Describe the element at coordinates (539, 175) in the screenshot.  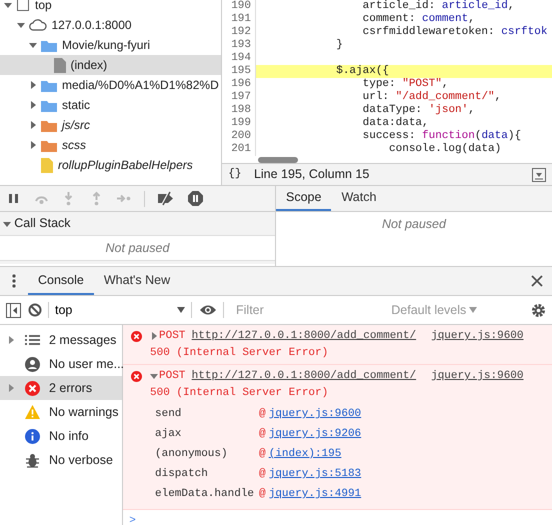
I see `toggle-panel-icon` at that location.